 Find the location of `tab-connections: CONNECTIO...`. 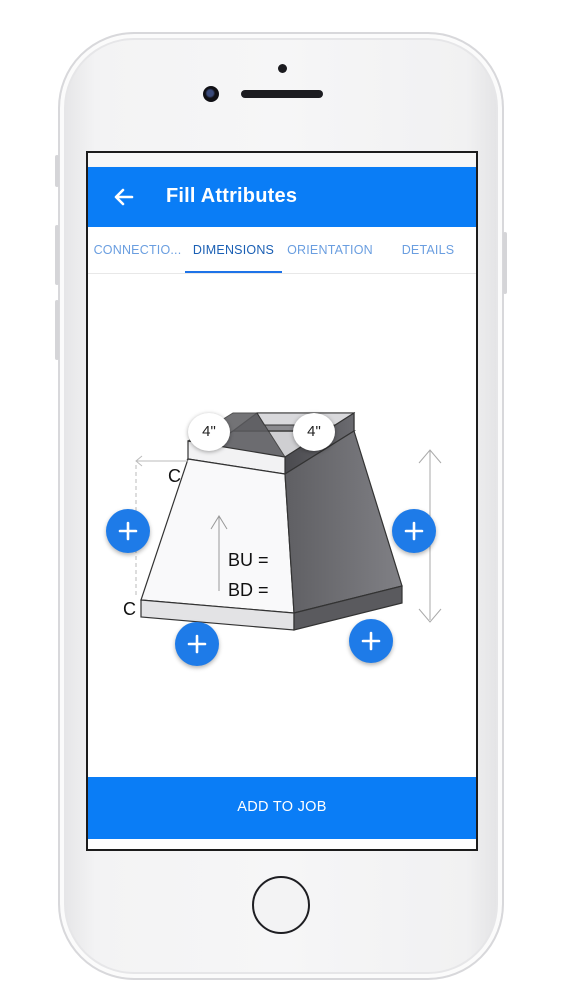

tab-connections: CONNECTIO... is located at coordinates (137, 250).